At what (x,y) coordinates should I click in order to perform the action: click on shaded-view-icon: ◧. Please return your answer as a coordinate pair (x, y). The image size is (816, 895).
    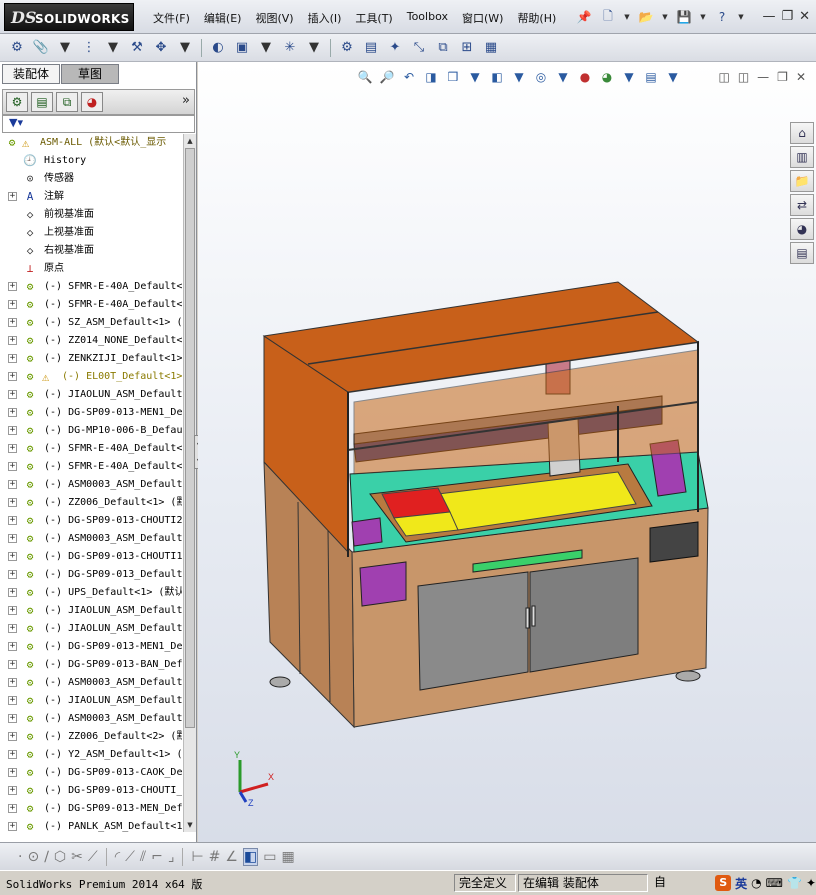
    Looking at the image, I should click on (250, 856).